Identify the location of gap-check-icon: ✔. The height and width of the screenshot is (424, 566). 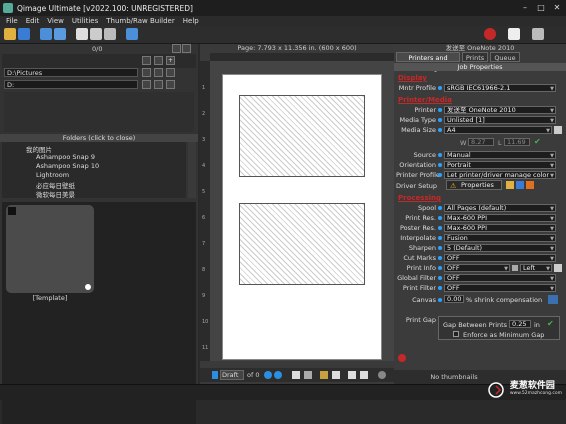
(550, 323).